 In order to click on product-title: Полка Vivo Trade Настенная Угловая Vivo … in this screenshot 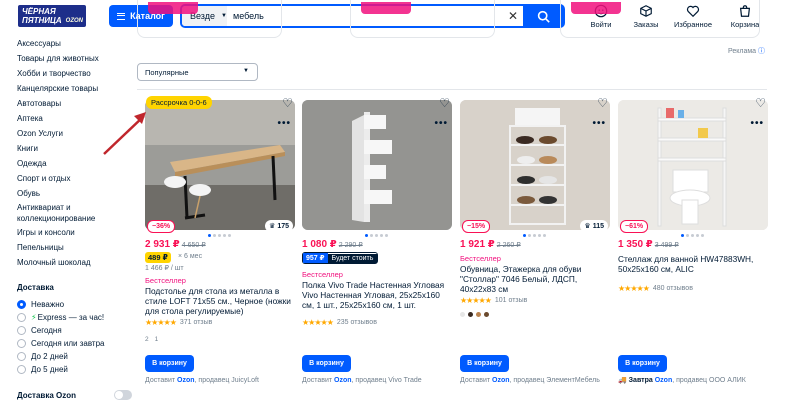, I will do `click(377, 295)`.